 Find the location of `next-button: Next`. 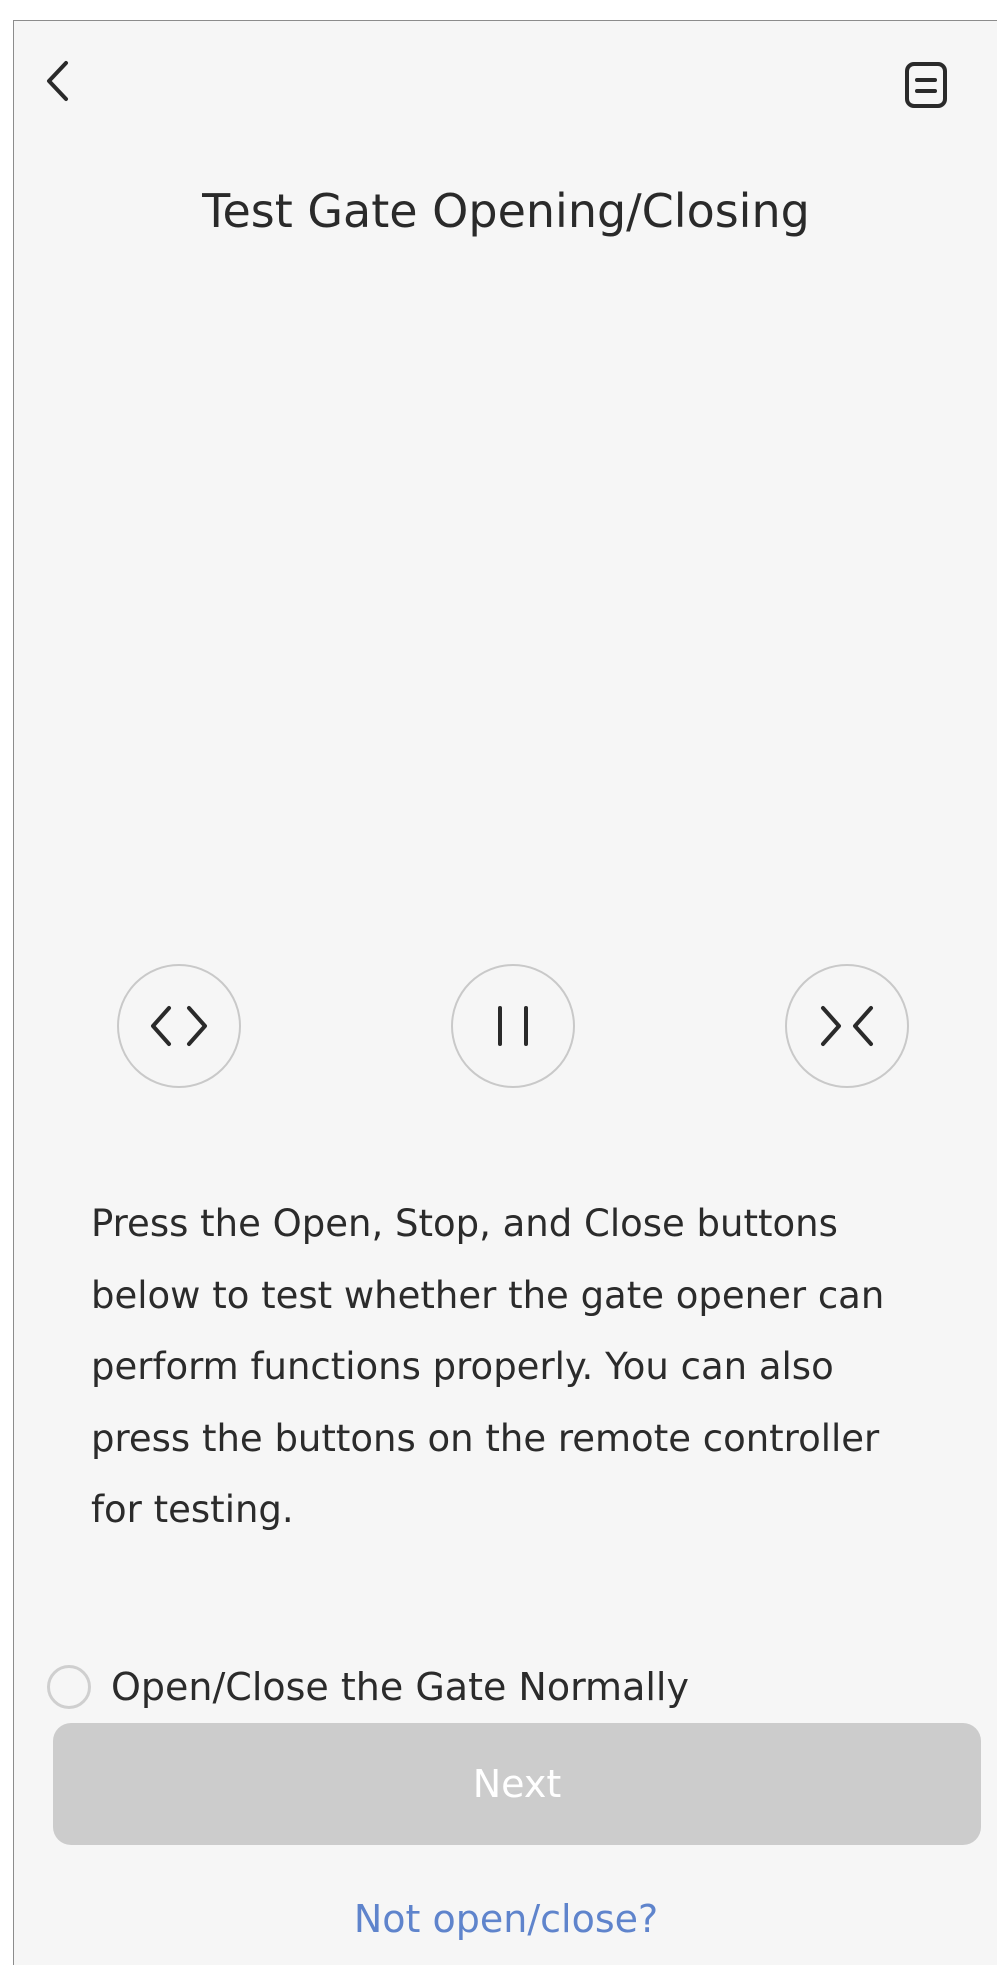

next-button: Next is located at coordinates (517, 1784).